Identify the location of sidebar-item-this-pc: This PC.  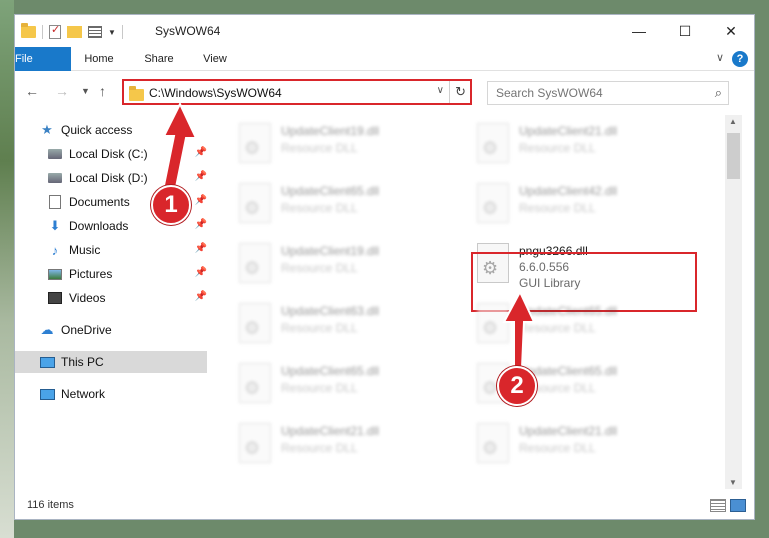
(111, 362).